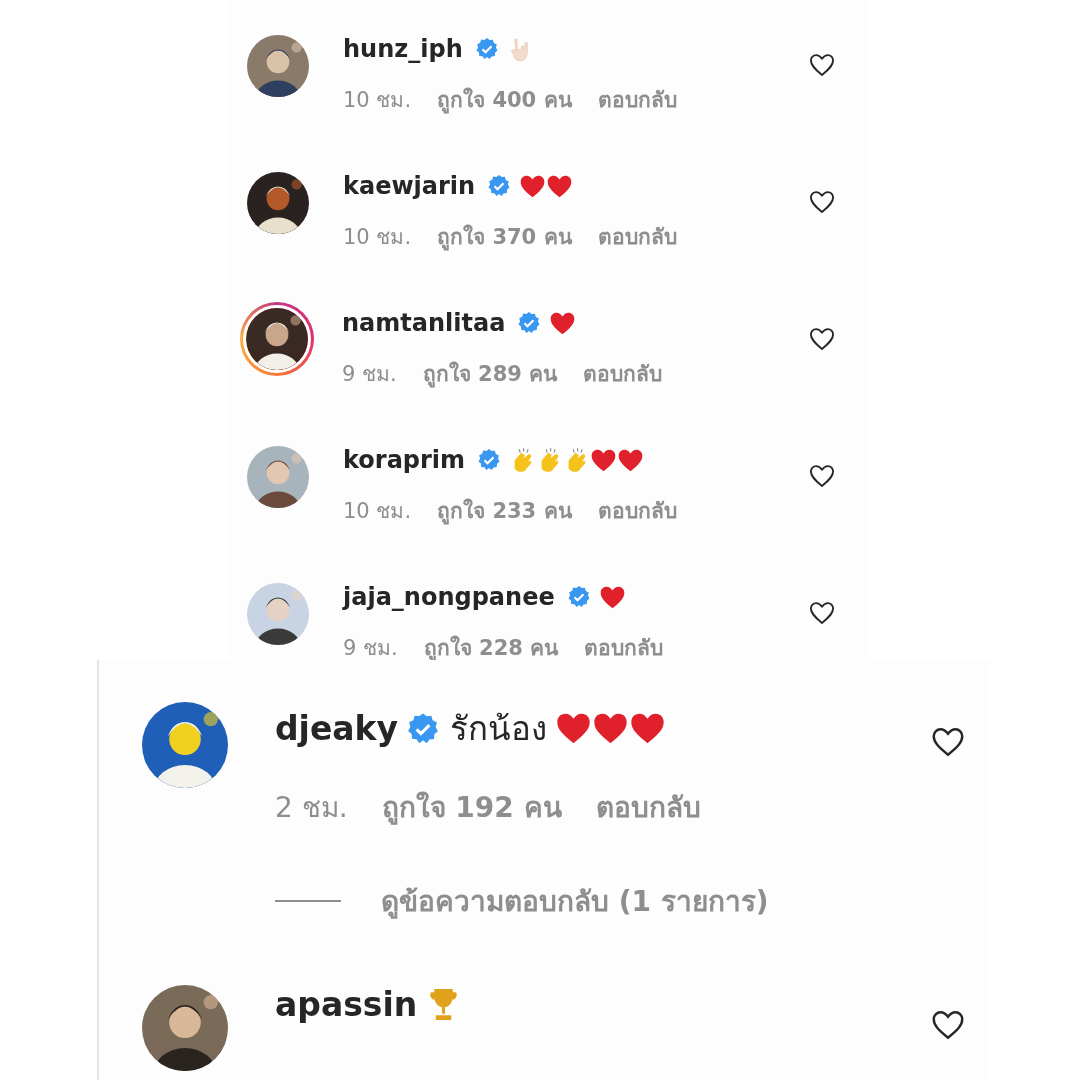 Image resolution: width=1080 pixels, height=1080 pixels. I want to click on username: jaja_nongpanee, so click(449, 597).